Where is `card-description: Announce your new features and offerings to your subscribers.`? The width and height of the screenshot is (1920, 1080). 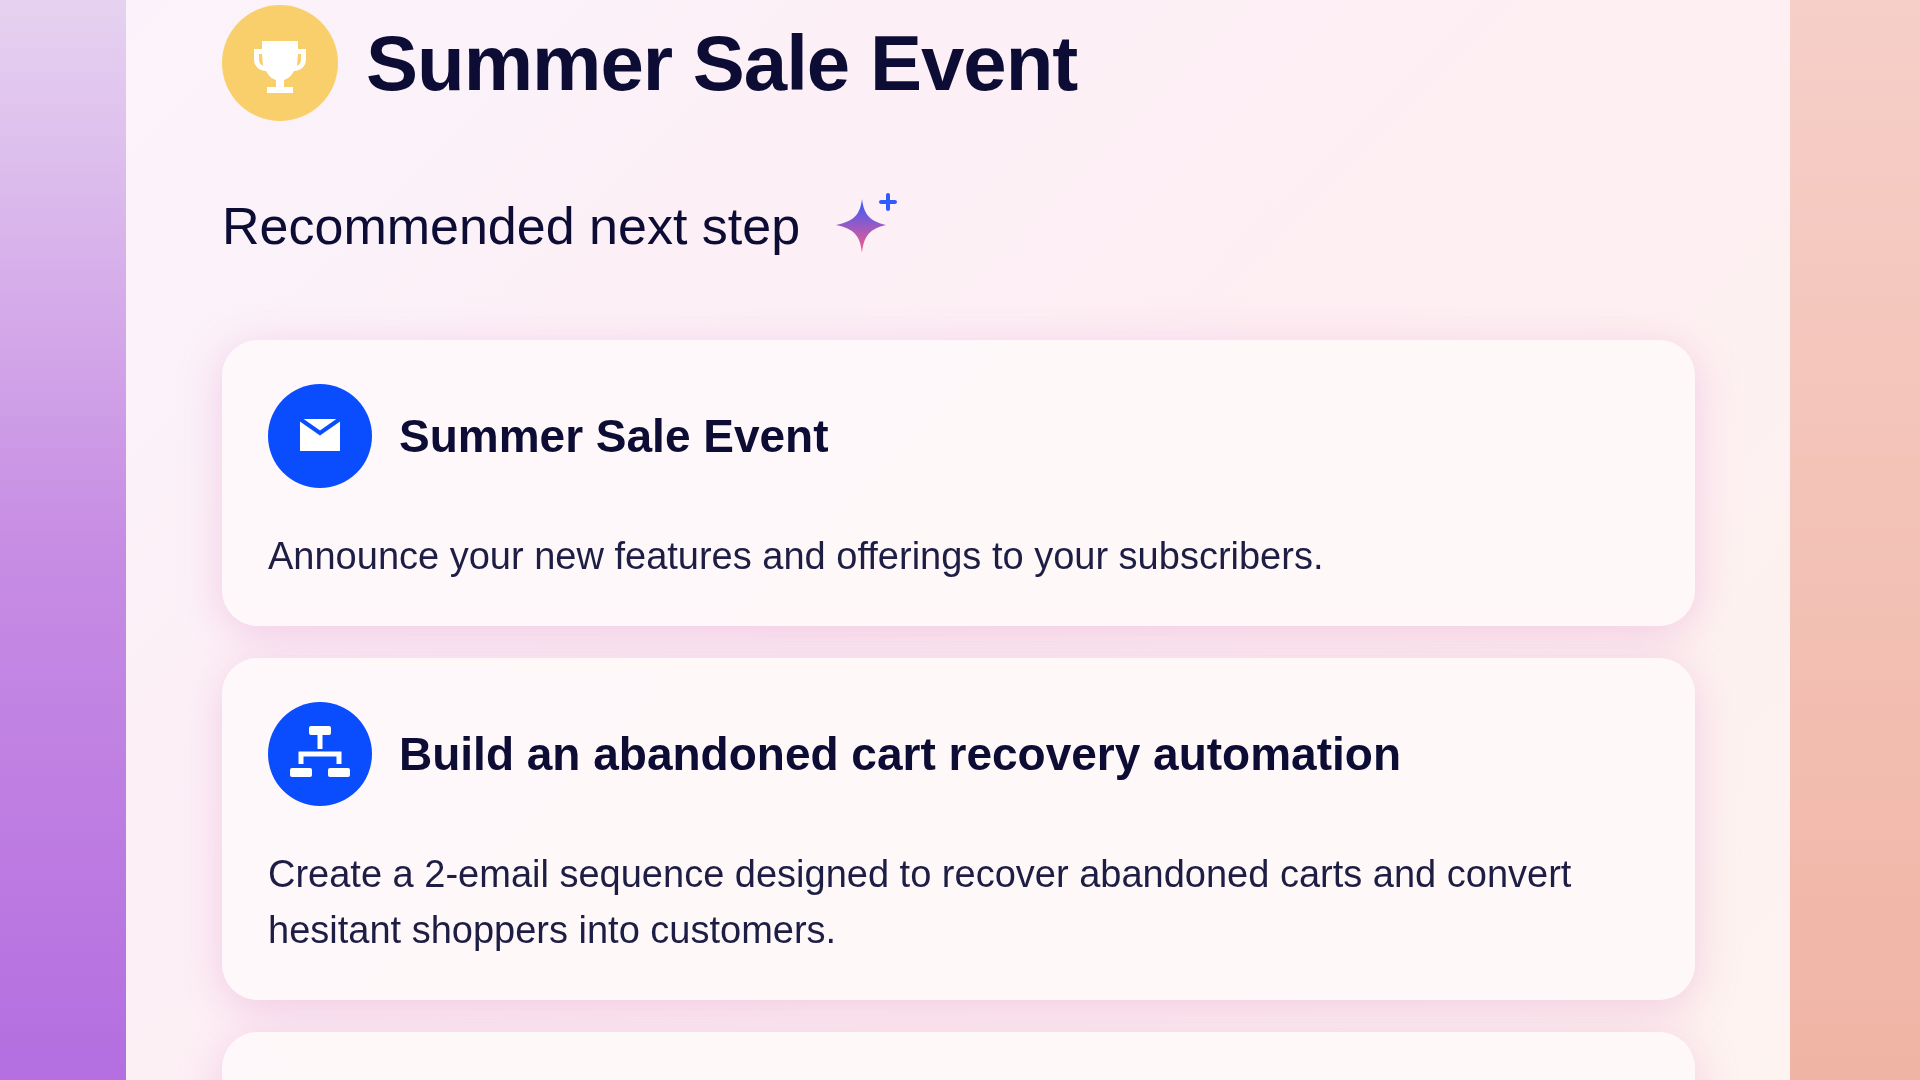
card-description: Announce your new features and offerings to your subscribers. is located at coordinates (796, 556).